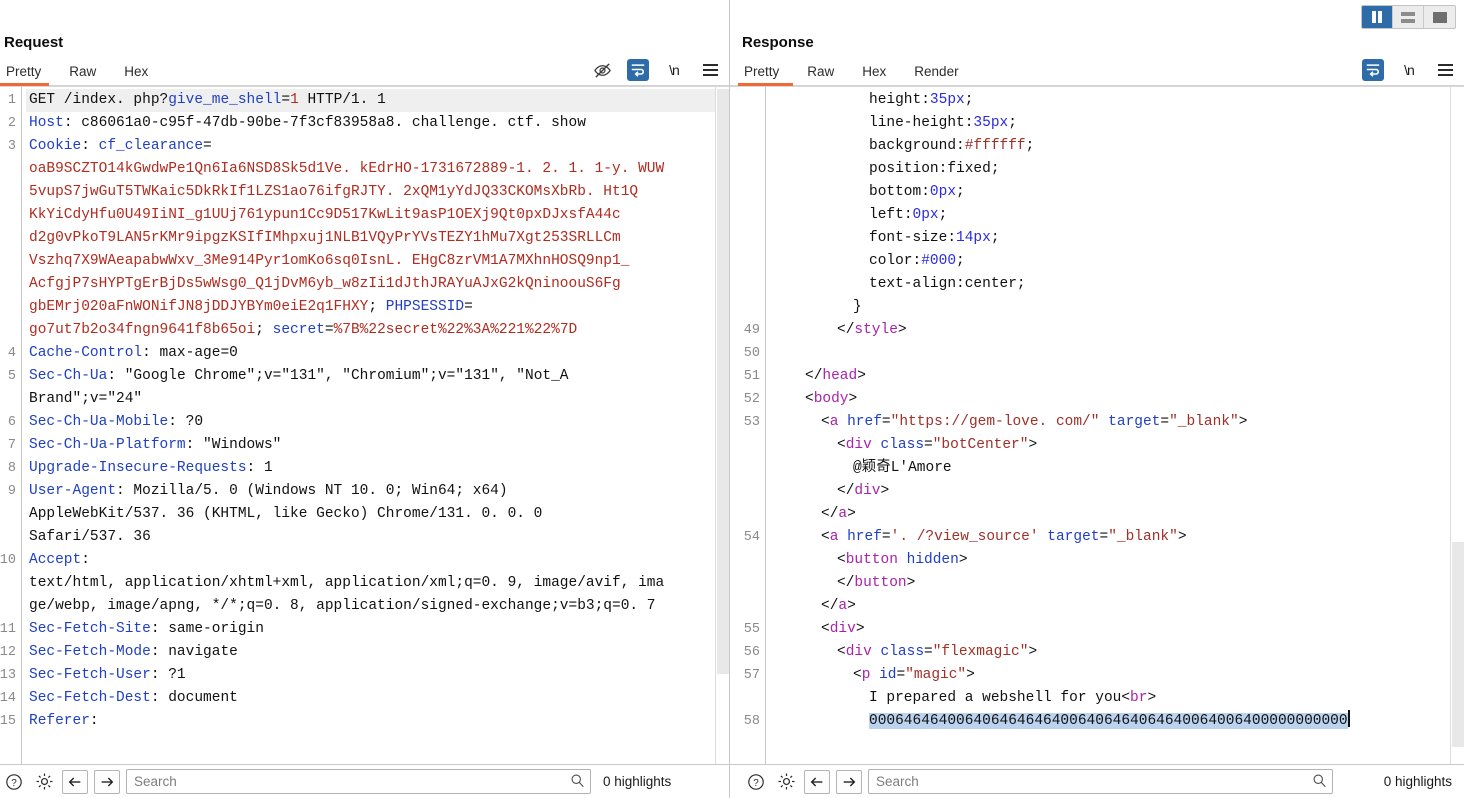  Describe the element at coordinates (377, 721) in the screenshot. I see `code-line: Referer:` at that location.